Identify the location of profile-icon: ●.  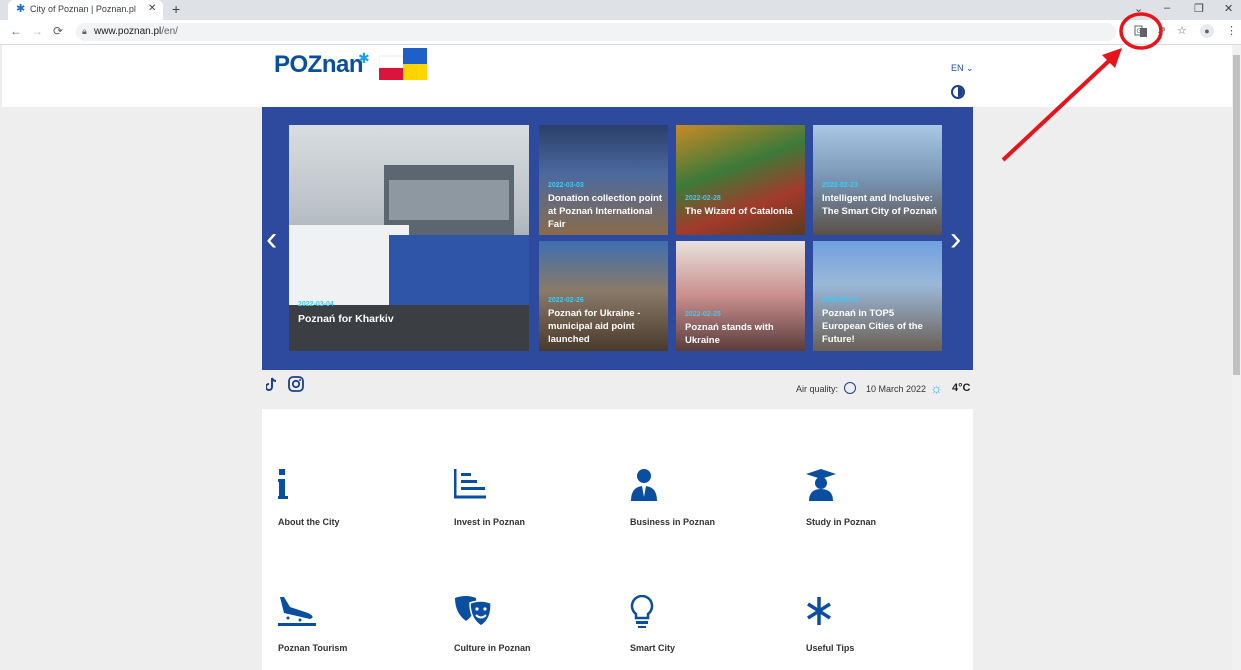
(1207, 31).